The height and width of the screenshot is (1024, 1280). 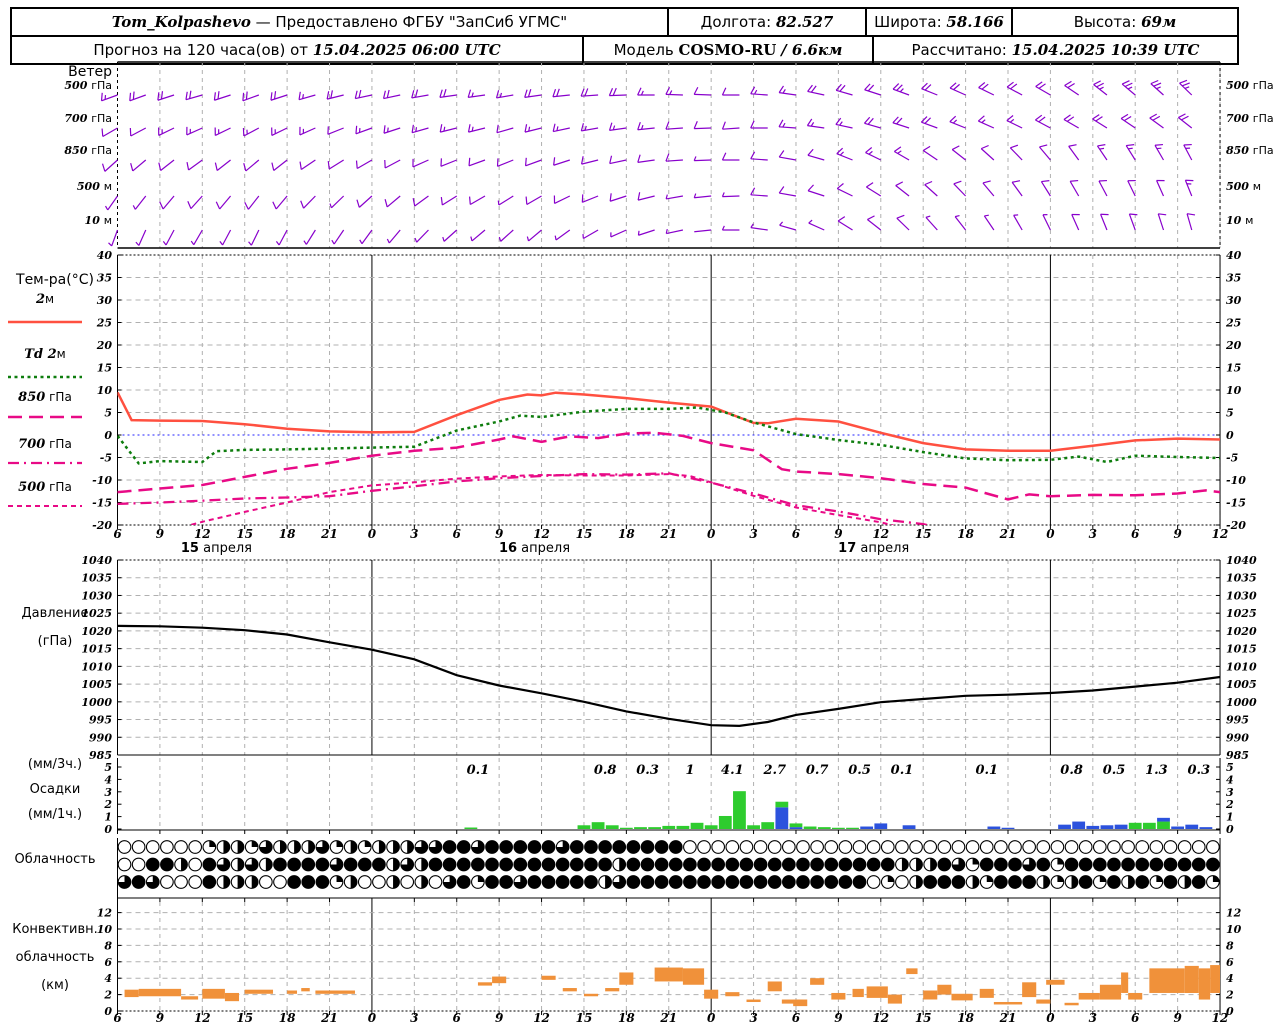 What do you see at coordinates (1230, 817) in the screenshot?
I see `svg-text: 1` at bounding box center [1230, 817].